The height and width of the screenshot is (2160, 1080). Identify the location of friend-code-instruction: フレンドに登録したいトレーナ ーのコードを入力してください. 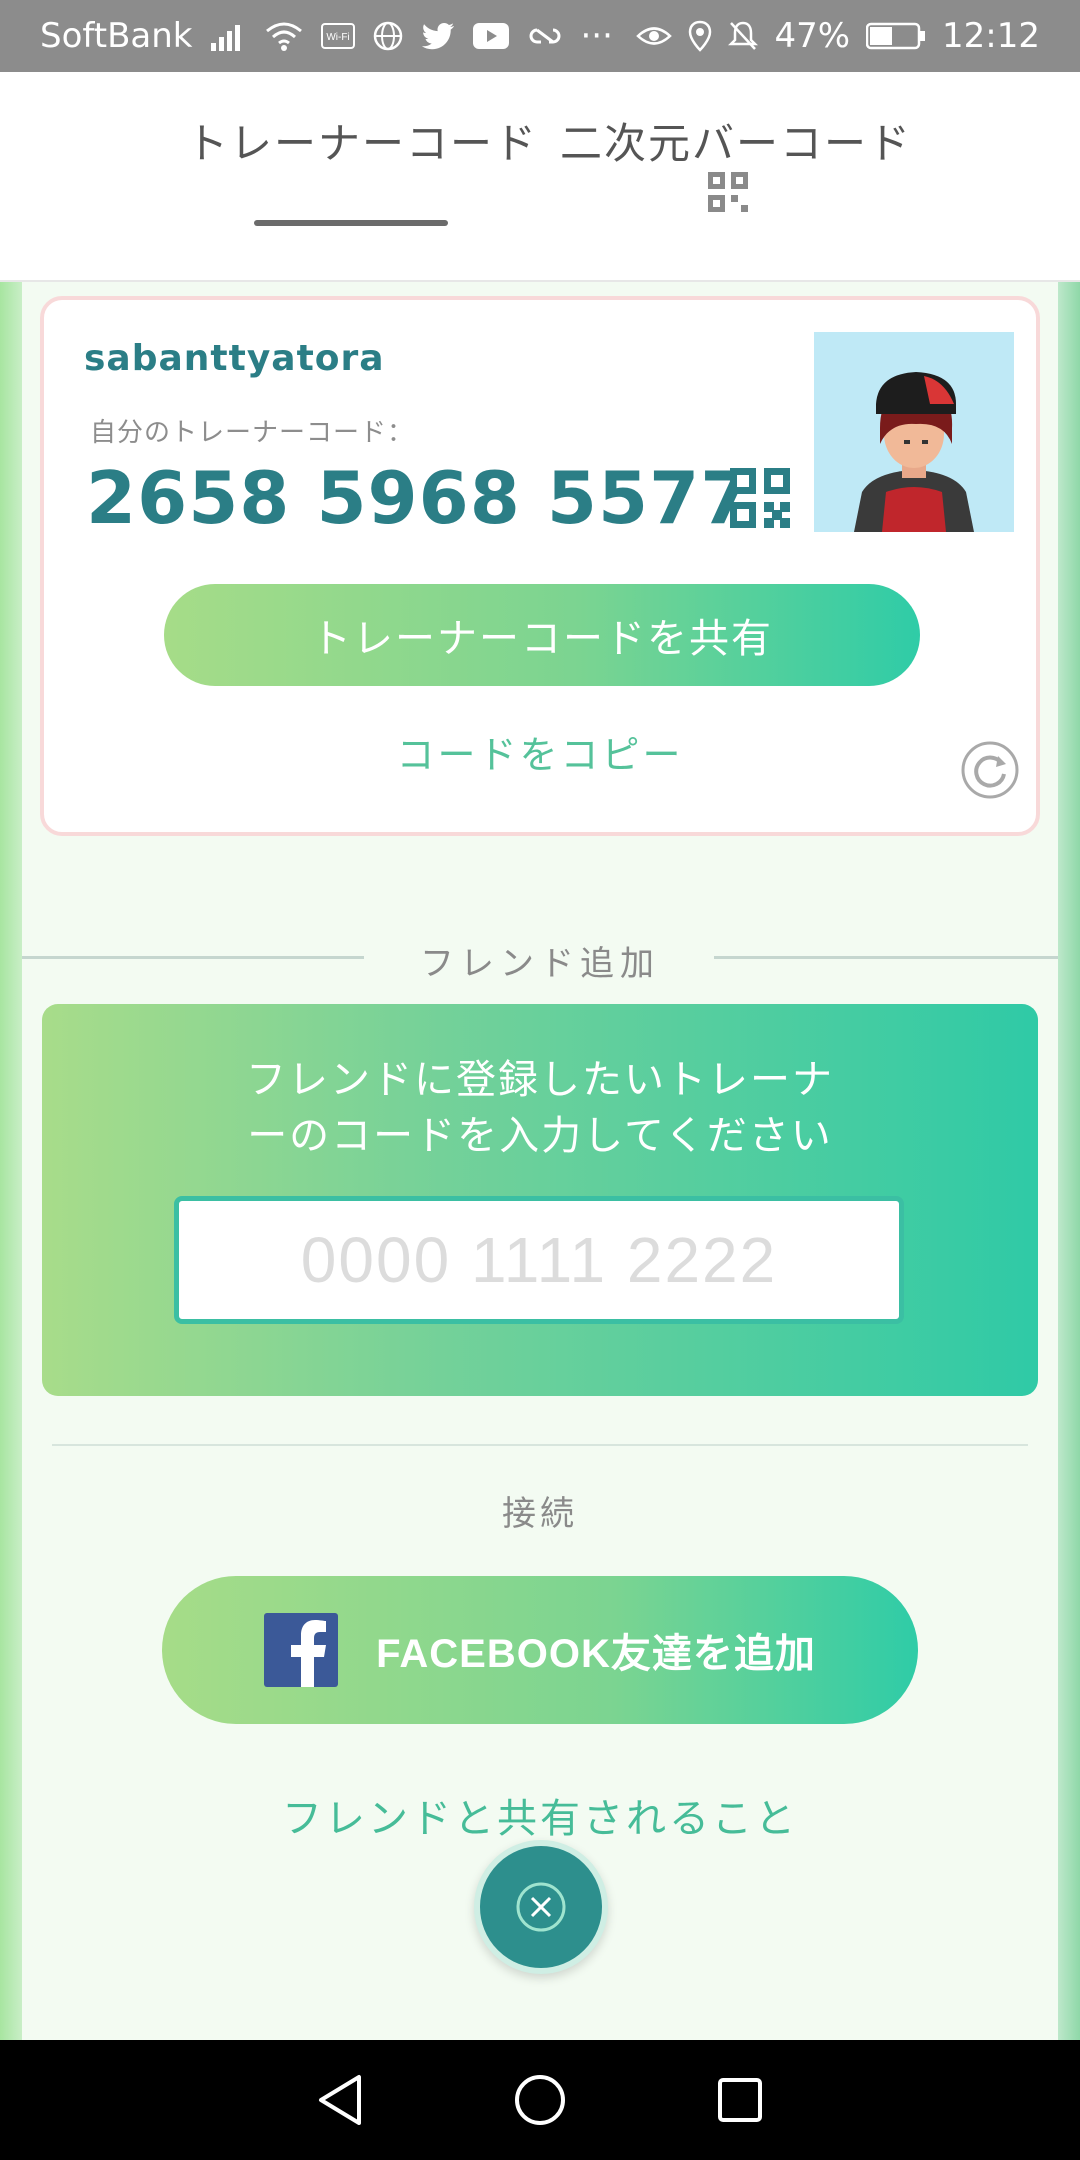
(540, 1108).